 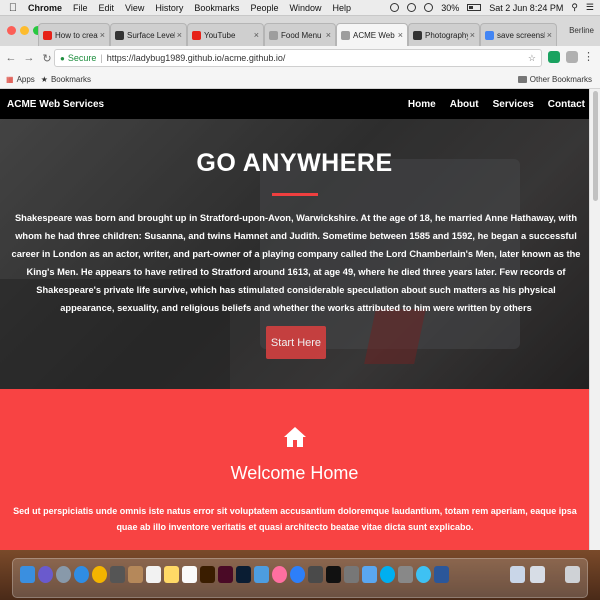 I want to click on menu-edit: Edit, so click(x=107, y=8).